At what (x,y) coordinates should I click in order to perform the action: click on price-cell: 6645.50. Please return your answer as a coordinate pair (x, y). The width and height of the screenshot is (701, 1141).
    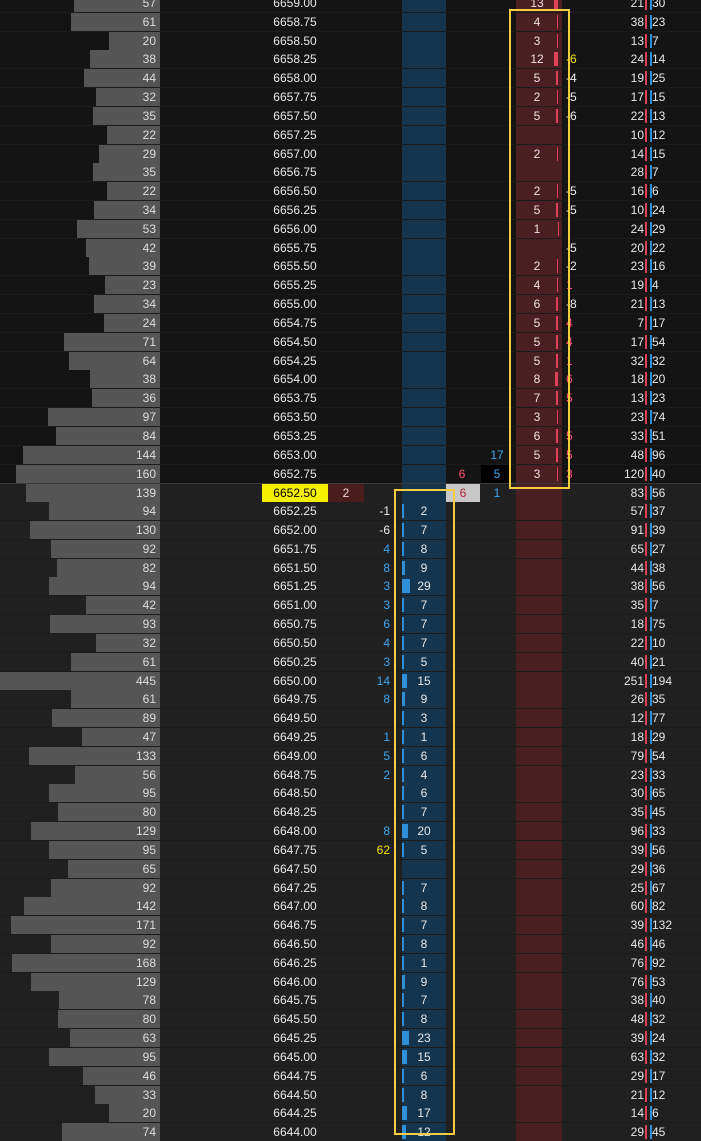
    Looking at the image, I should click on (295, 1019).